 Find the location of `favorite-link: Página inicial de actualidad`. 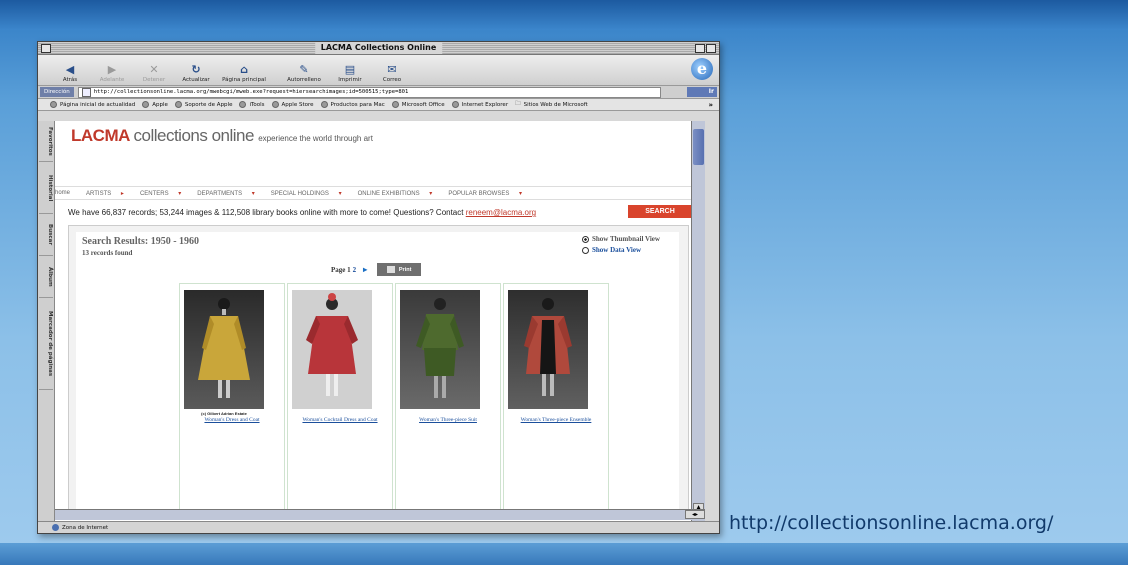

favorite-link: Página inicial de actualidad is located at coordinates (92, 104).